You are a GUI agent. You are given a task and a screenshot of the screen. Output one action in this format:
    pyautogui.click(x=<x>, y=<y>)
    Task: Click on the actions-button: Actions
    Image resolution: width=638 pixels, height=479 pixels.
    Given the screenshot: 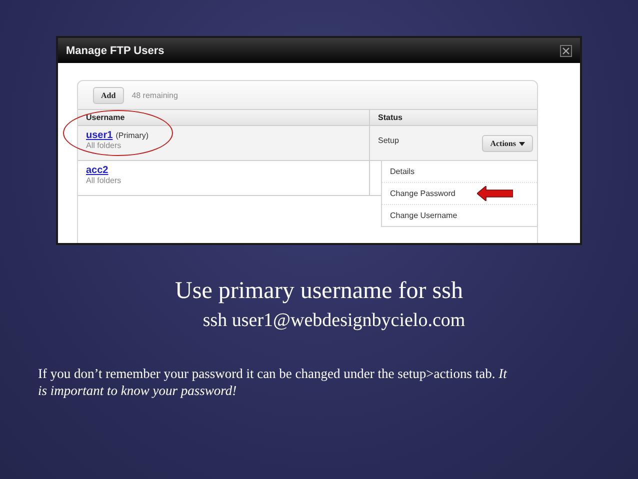 What is the action you would take?
    pyautogui.click(x=507, y=143)
    